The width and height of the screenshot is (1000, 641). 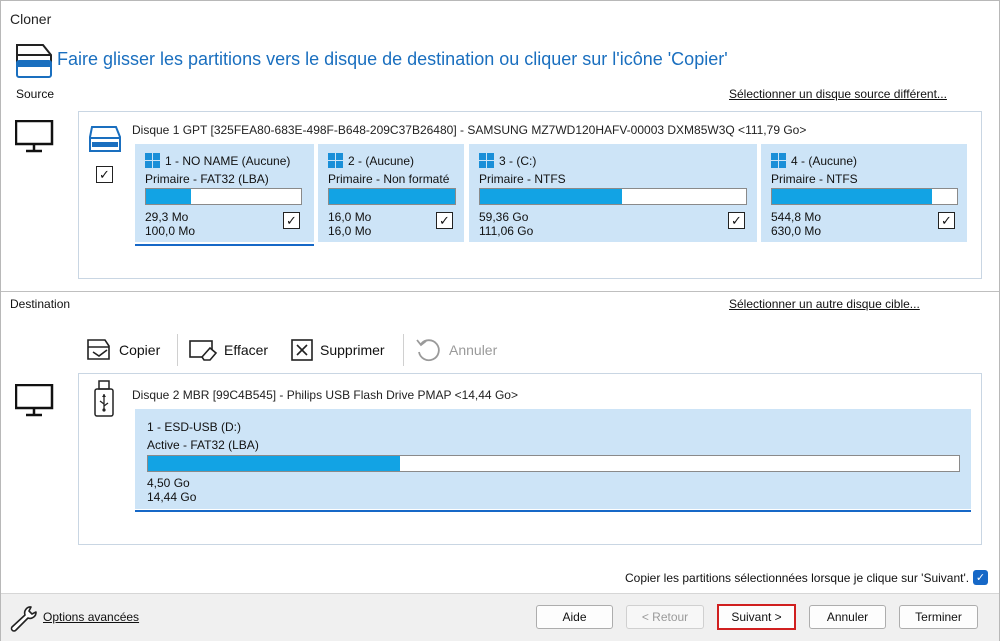 What do you see at coordinates (389, 179) in the screenshot?
I see `partition-type: Primaire - Non formaté` at bounding box center [389, 179].